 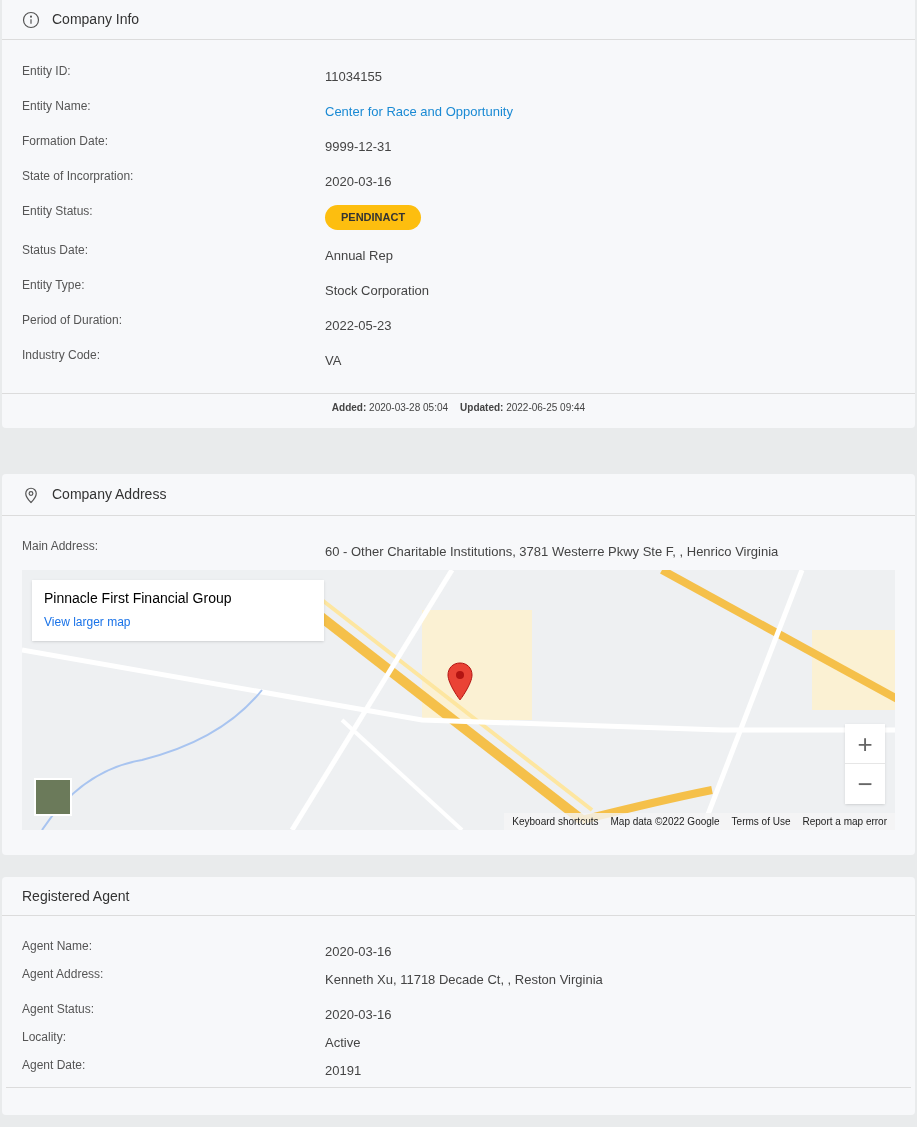 I want to click on field-label: Period of Duration:, so click(x=73, y=320).